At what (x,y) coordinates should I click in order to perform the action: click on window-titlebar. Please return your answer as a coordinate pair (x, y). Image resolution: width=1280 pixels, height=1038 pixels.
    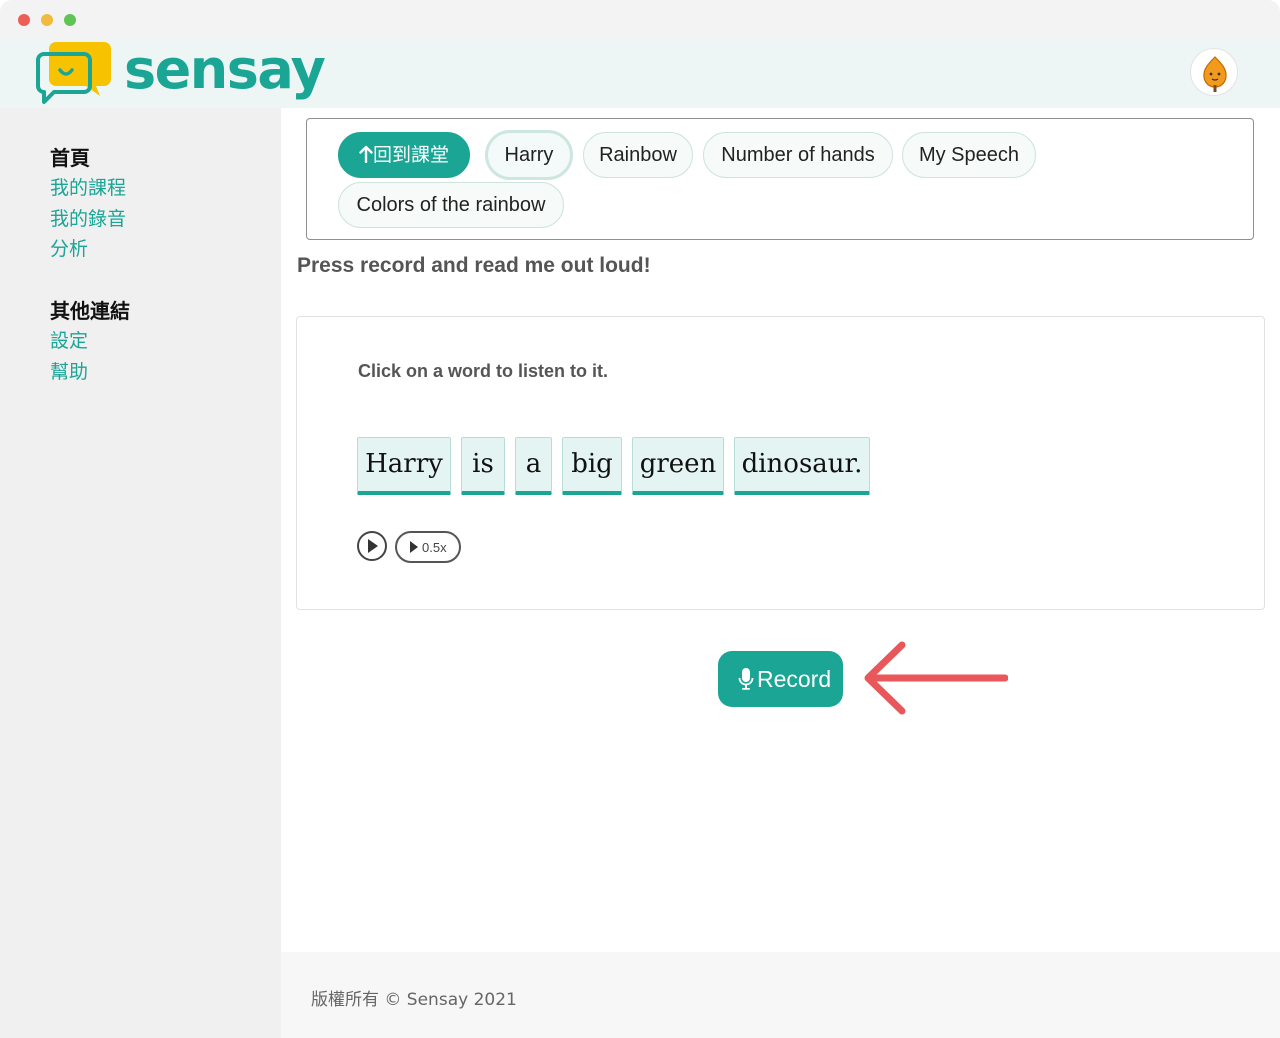
    Looking at the image, I should click on (640, 20).